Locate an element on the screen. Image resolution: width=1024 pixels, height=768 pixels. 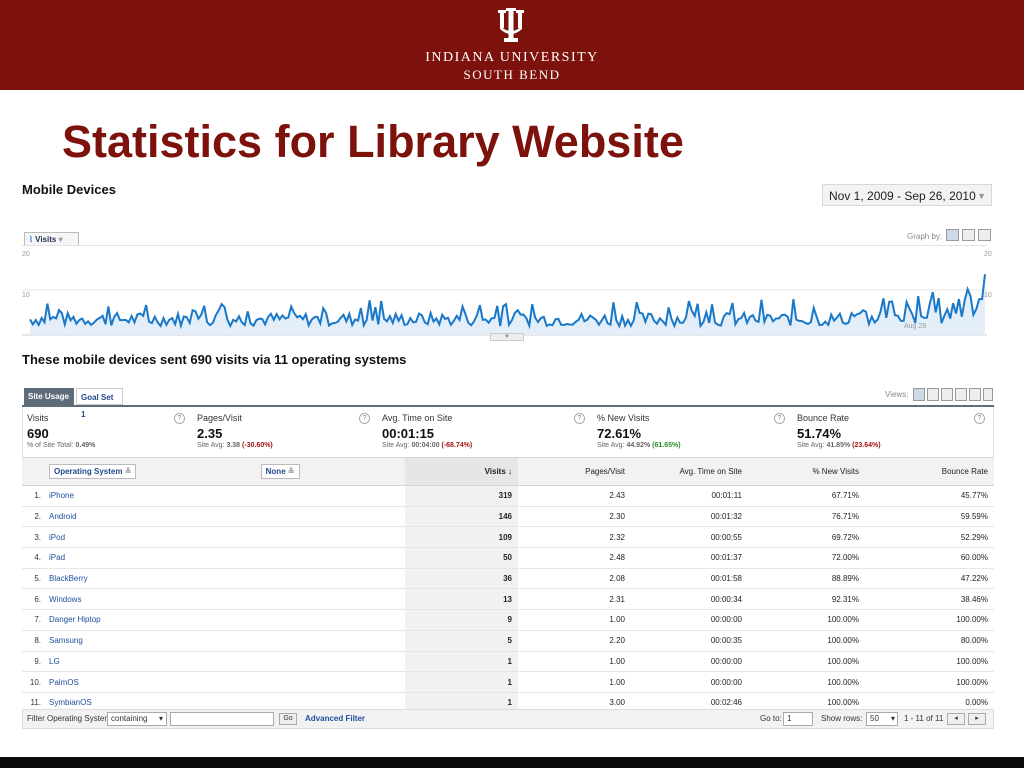
row-visits: 109 is located at coordinates (461, 537).